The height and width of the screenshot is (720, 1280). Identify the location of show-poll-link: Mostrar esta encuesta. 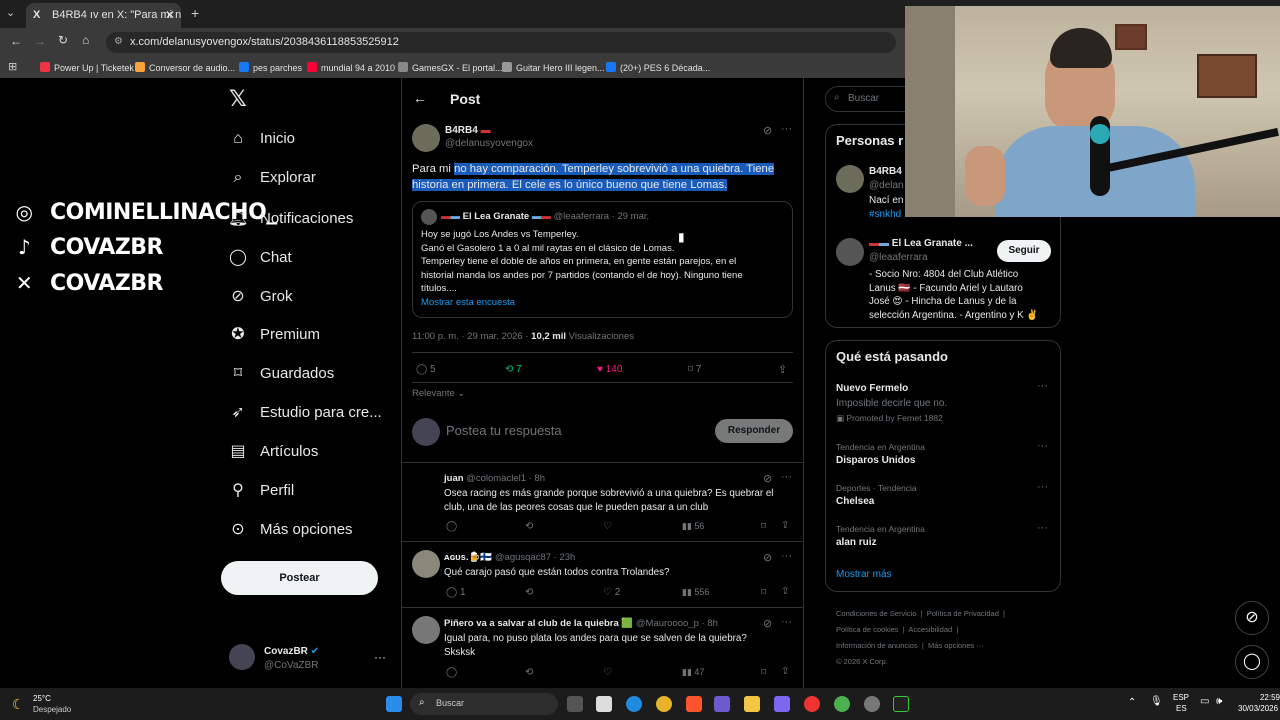
(468, 302).